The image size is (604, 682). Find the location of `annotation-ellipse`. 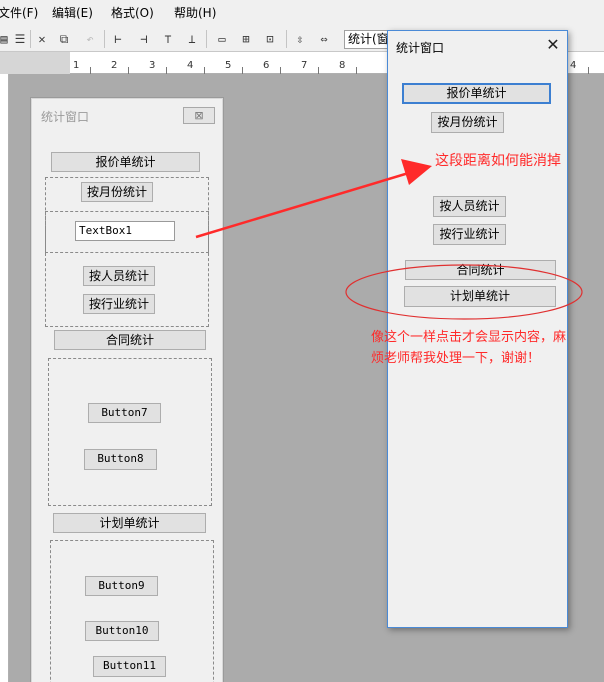

annotation-ellipse is located at coordinates (464, 292).